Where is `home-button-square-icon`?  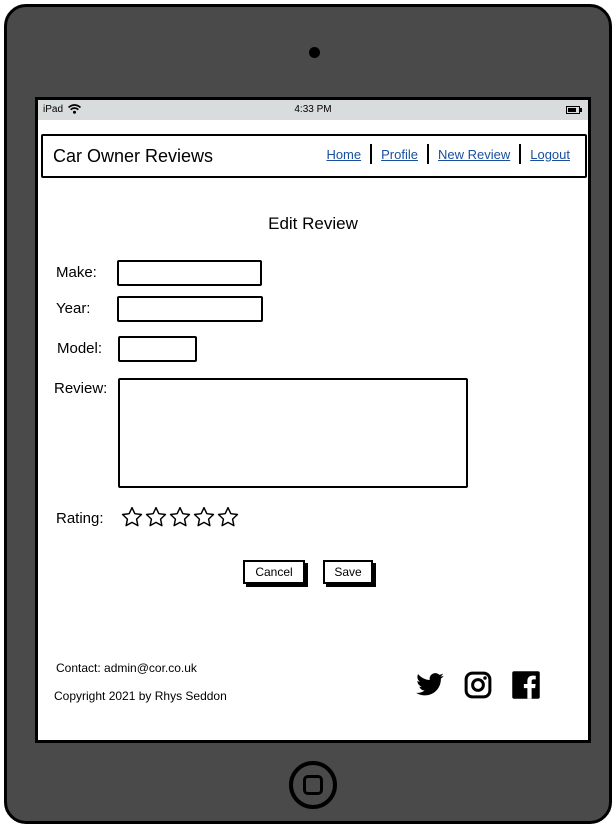 home-button-square-icon is located at coordinates (313, 785).